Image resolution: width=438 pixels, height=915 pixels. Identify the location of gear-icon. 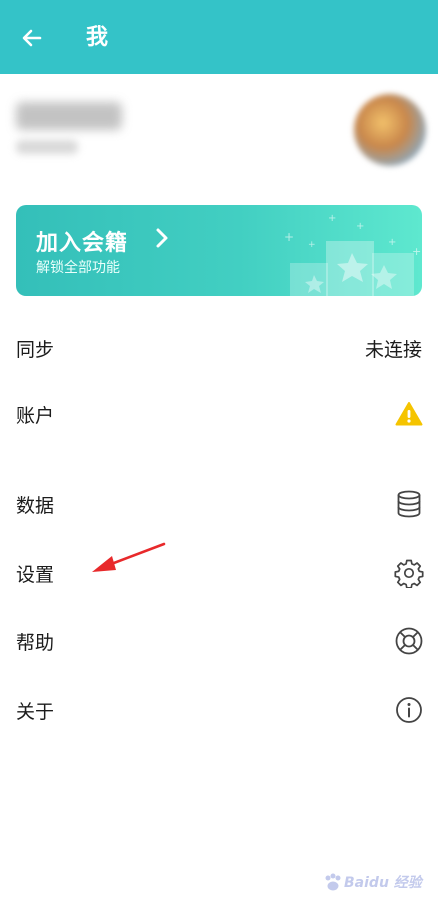
(409, 573).